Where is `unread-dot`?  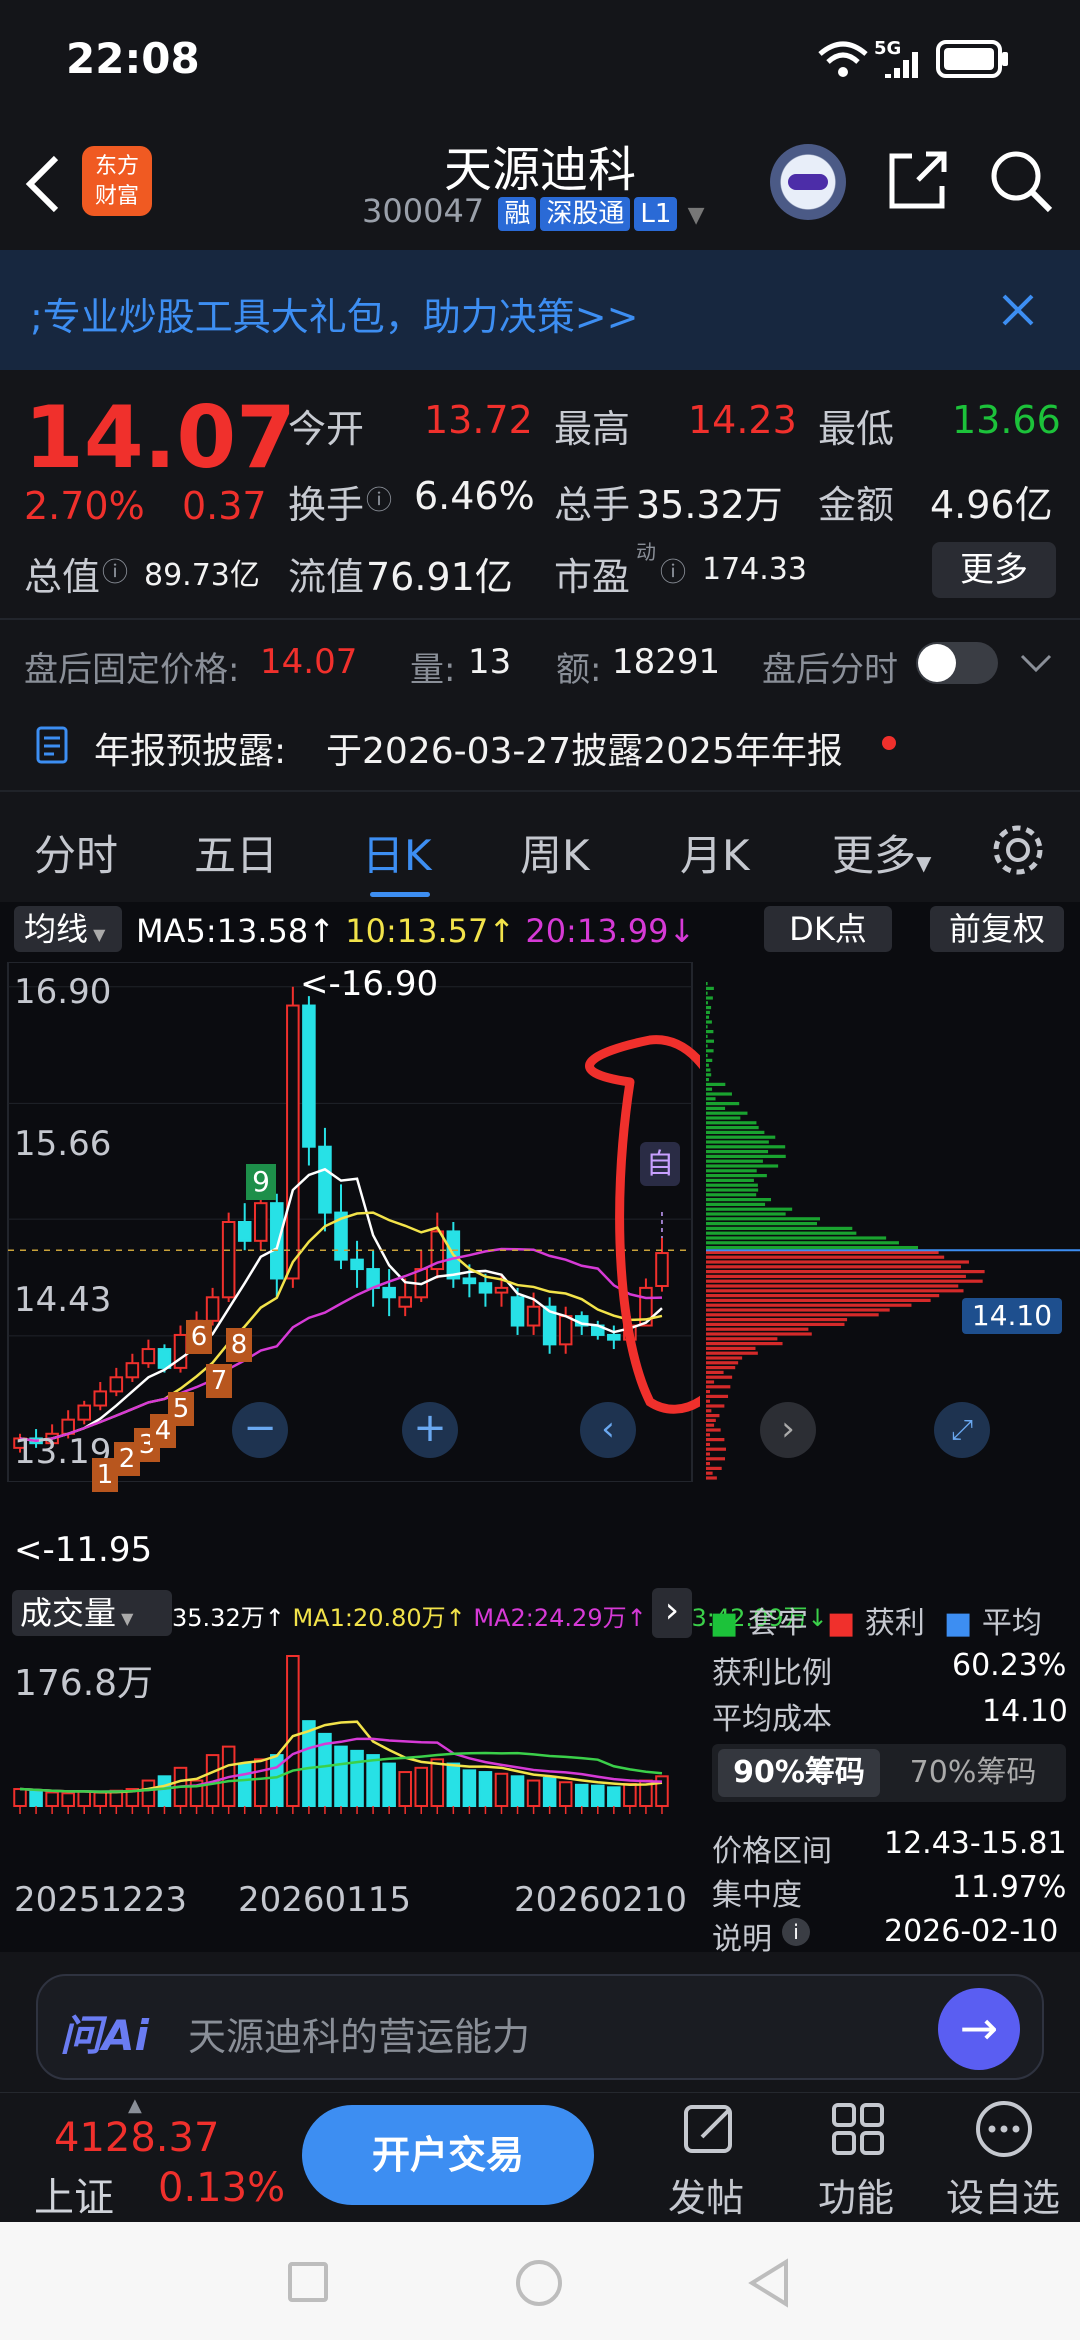
unread-dot is located at coordinates (889, 743).